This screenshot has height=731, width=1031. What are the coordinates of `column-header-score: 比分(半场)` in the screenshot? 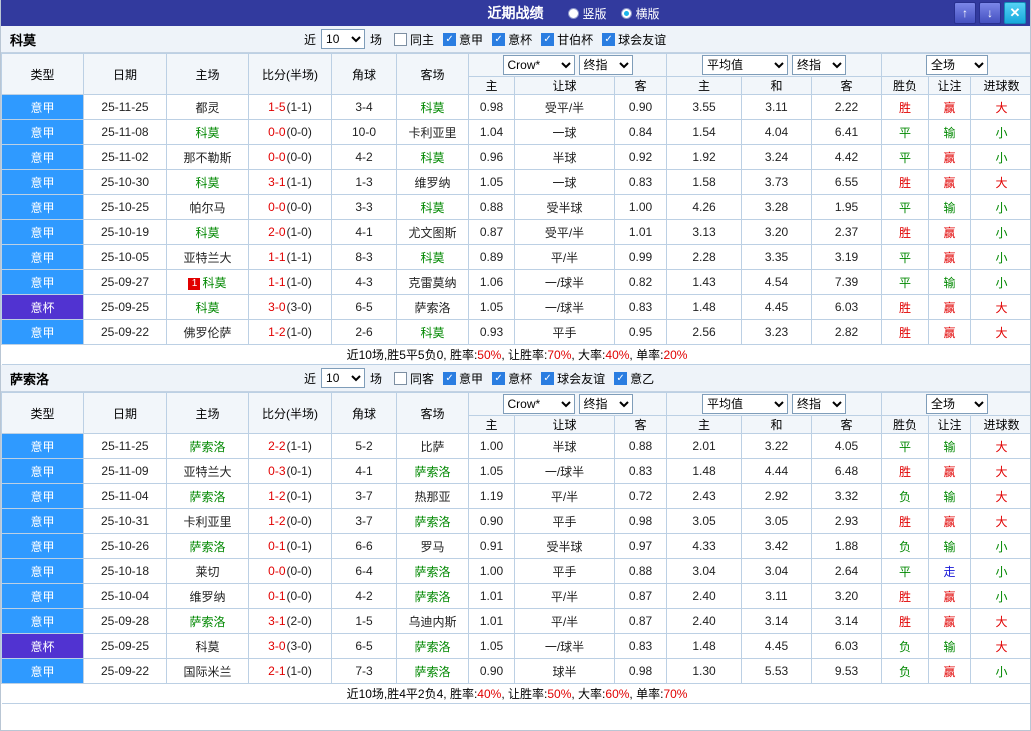 It's located at (290, 74).